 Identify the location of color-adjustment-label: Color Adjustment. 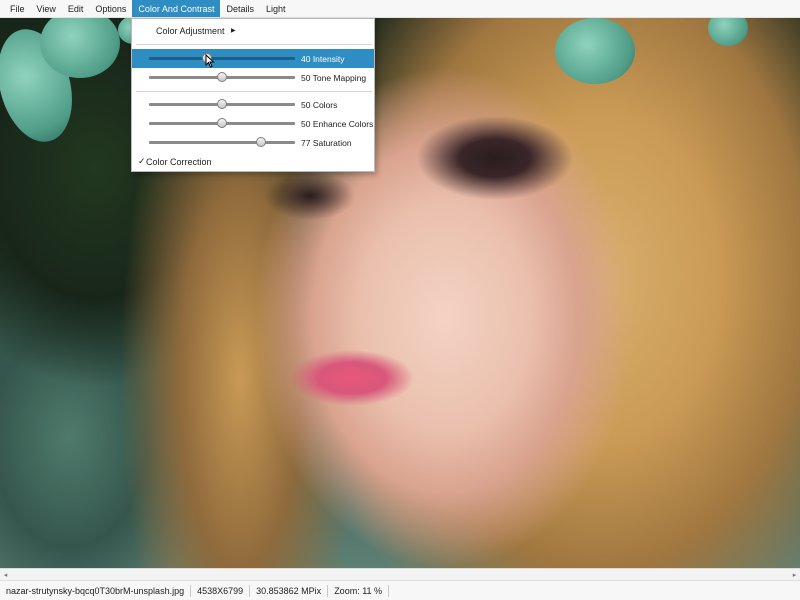
(190, 30).